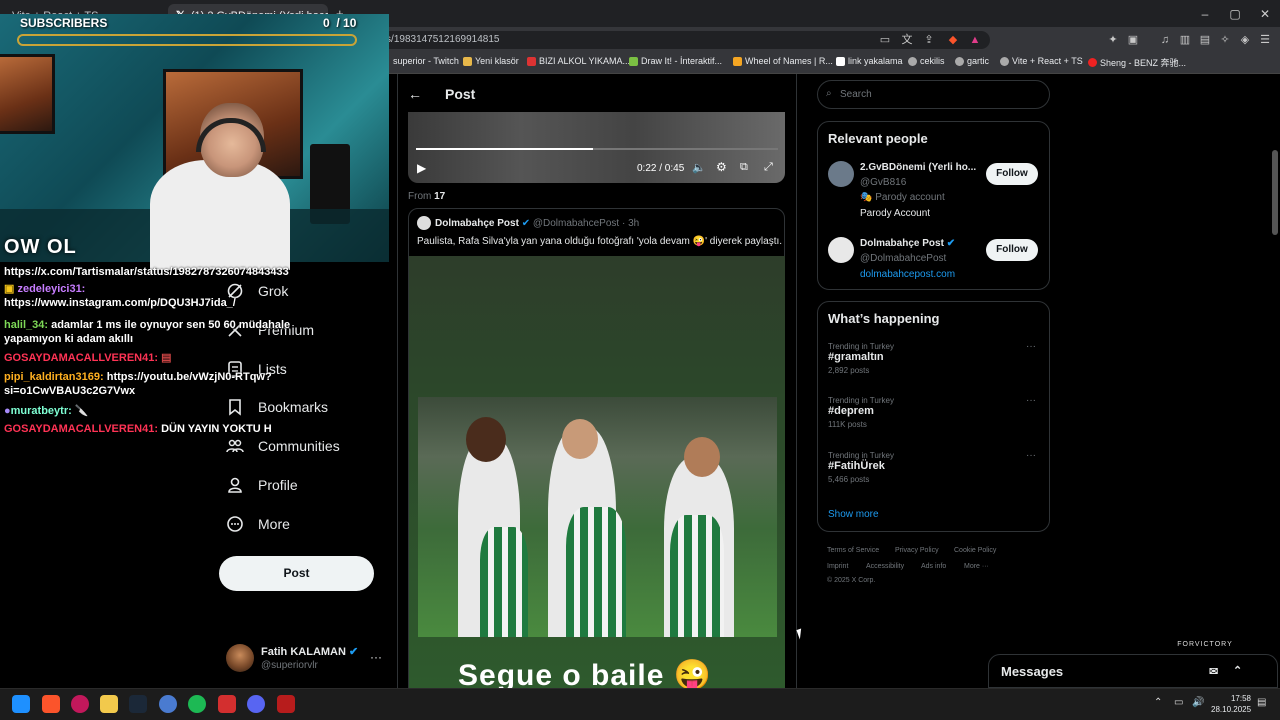 This screenshot has width=1280, height=720. What do you see at coordinates (54, 377) in the screenshot?
I see `chat-user: pipi_kaldirtan3169:` at bounding box center [54, 377].